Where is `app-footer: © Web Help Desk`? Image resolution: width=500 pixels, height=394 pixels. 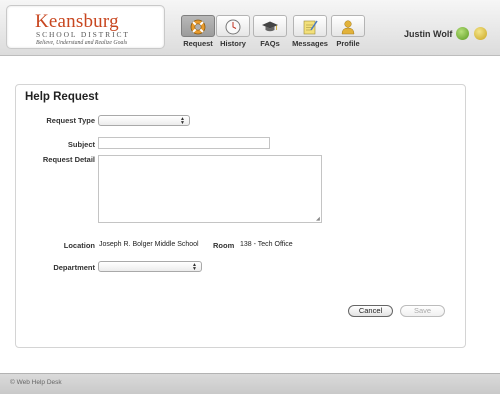
app-footer: © Web Help Desk is located at coordinates (250, 383).